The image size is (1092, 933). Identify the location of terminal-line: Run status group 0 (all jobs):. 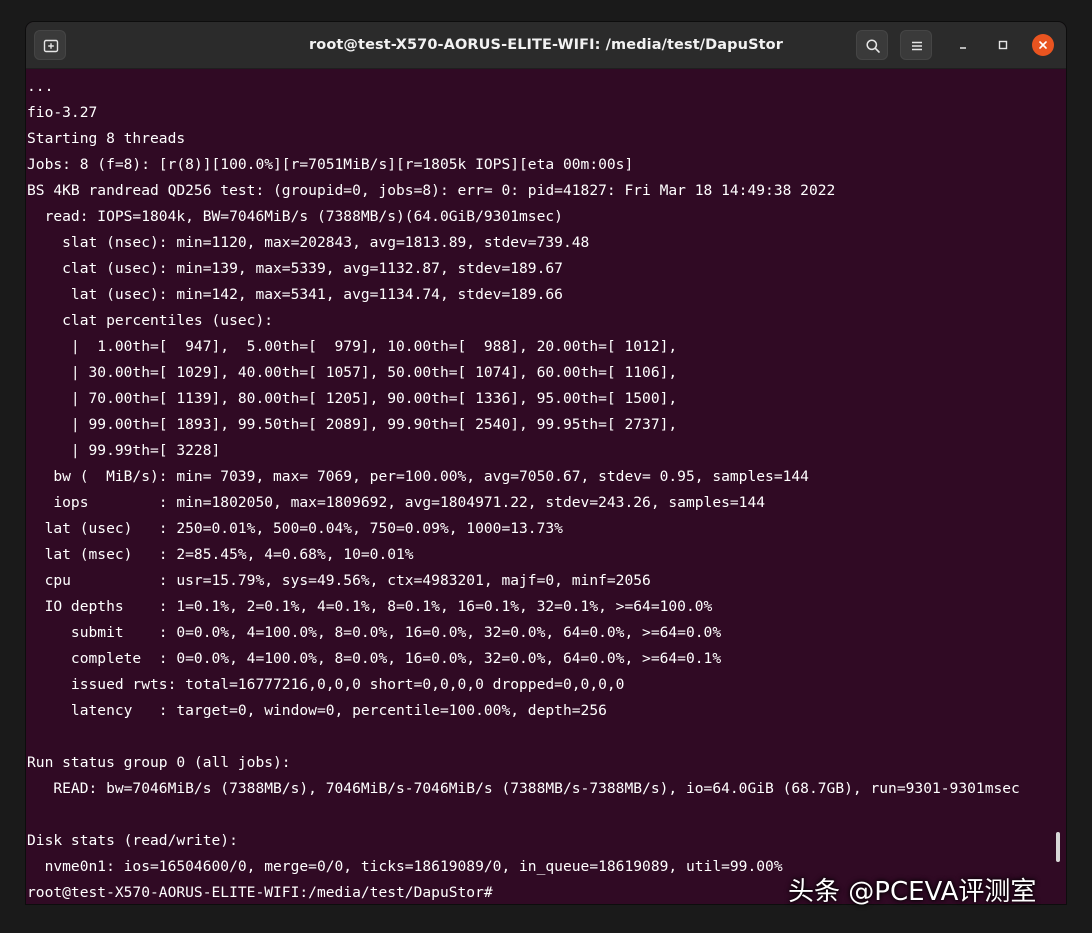
(159, 762).